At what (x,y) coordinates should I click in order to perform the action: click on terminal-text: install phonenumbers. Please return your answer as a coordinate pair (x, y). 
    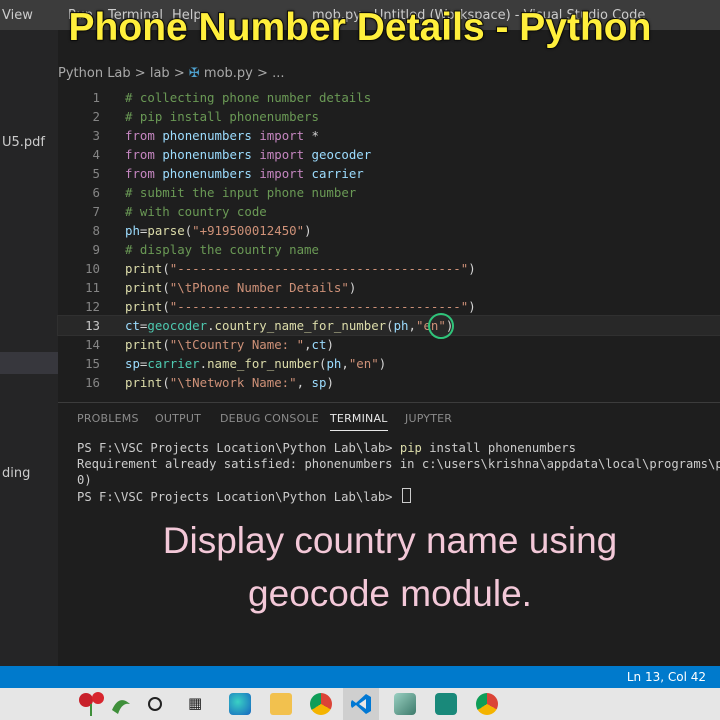
    Looking at the image, I should click on (498, 448).